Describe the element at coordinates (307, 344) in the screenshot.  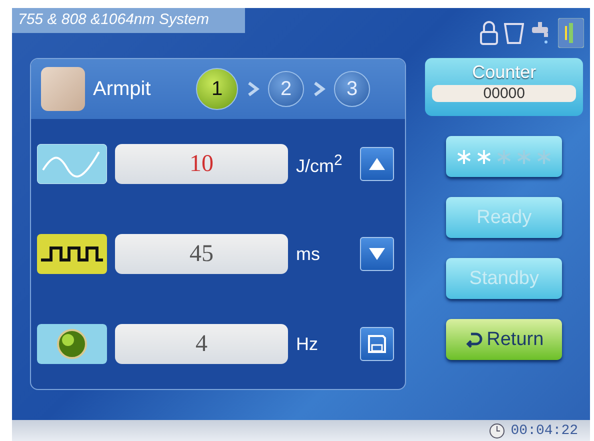
I see `unit-label: Hz` at that location.